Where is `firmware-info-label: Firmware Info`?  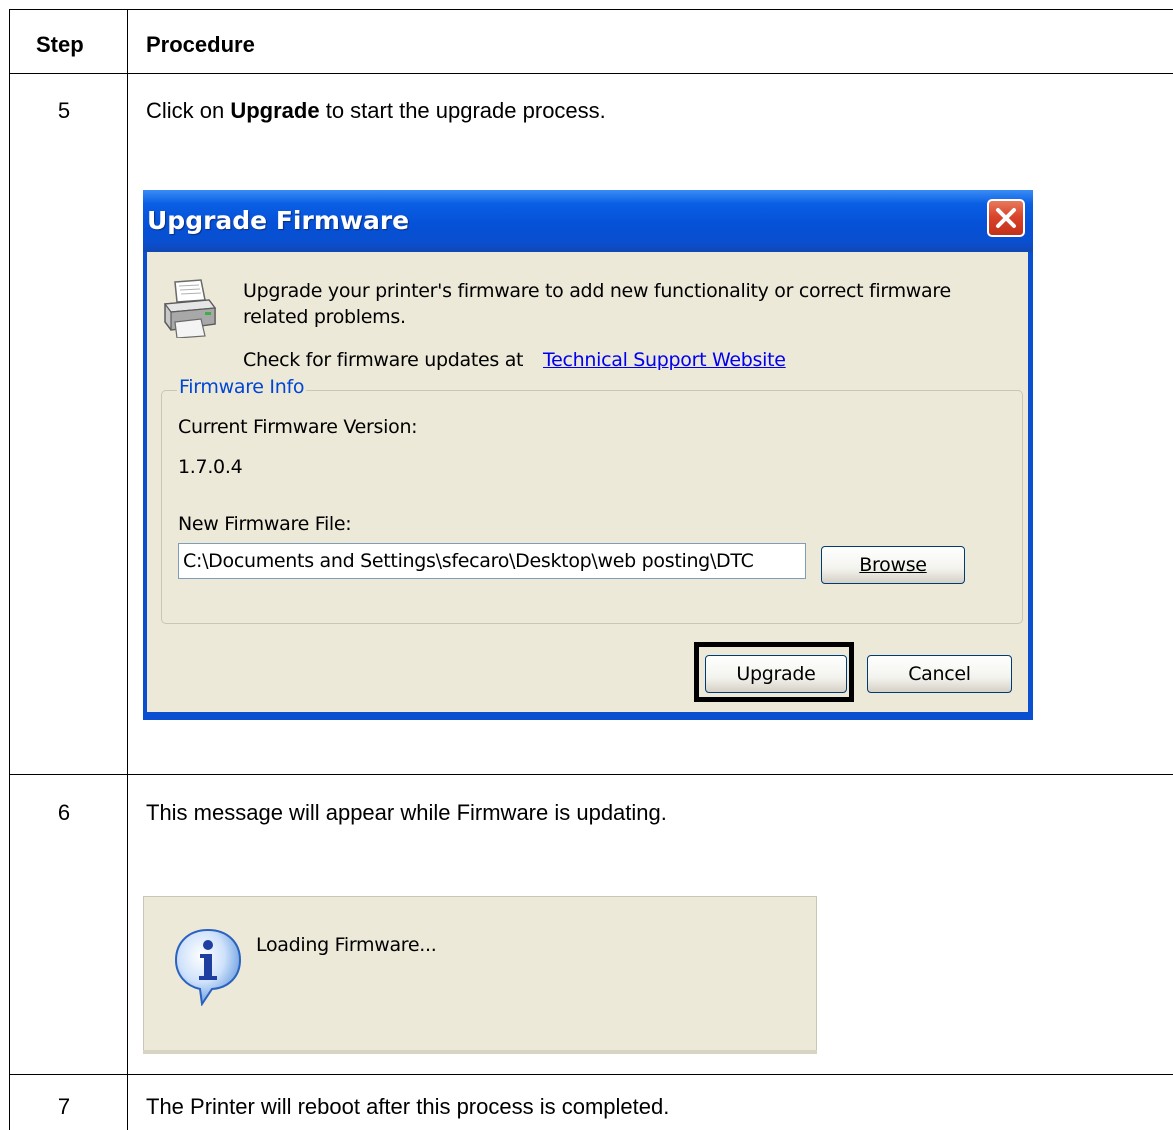 firmware-info-label: Firmware Info is located at coordinates (242, 387).